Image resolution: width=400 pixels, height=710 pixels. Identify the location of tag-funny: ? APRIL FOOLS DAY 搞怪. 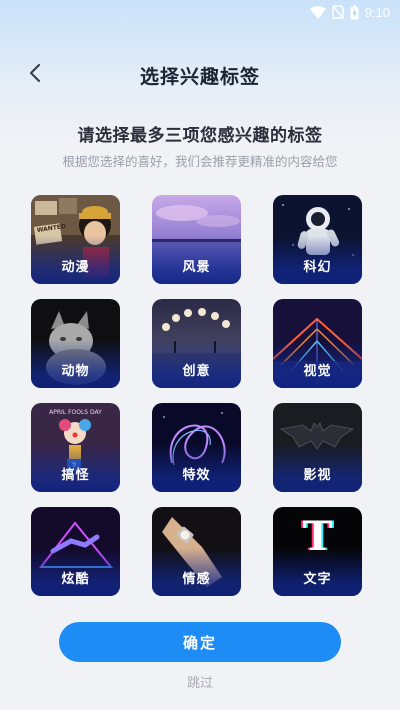
(75, 447).